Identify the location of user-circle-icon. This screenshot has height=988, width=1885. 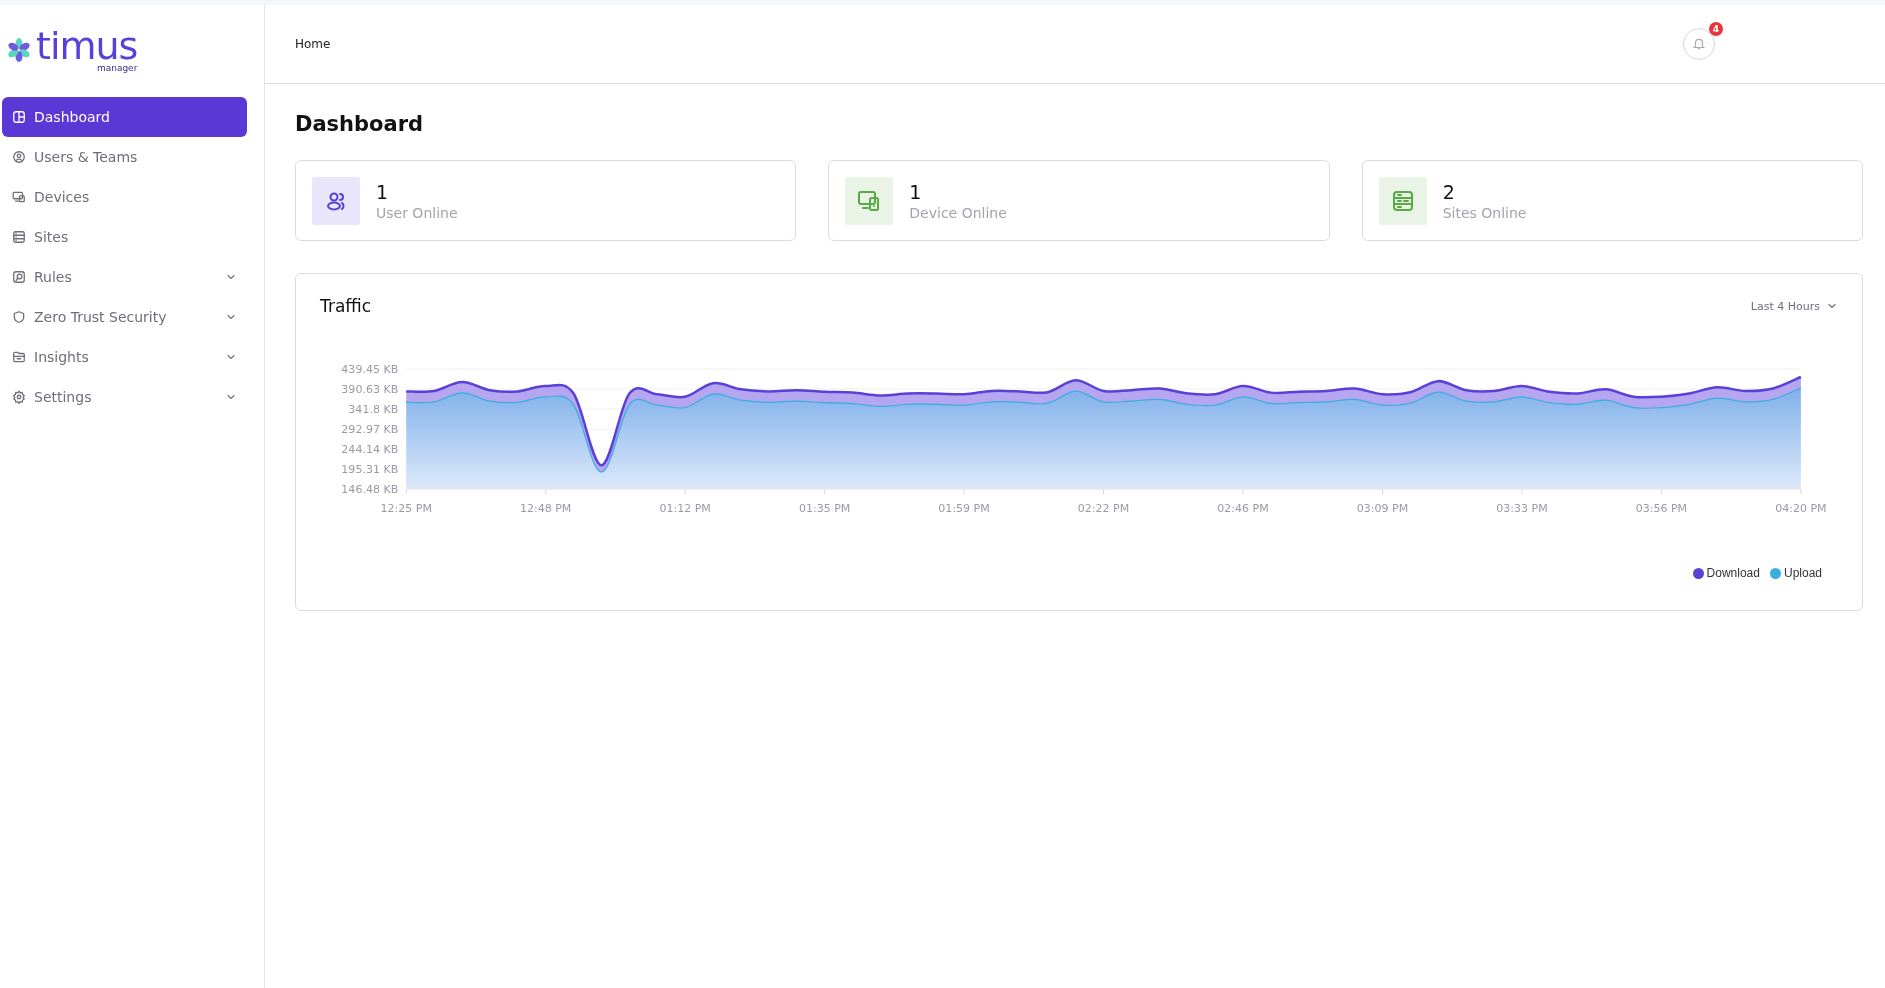
(19, 157).